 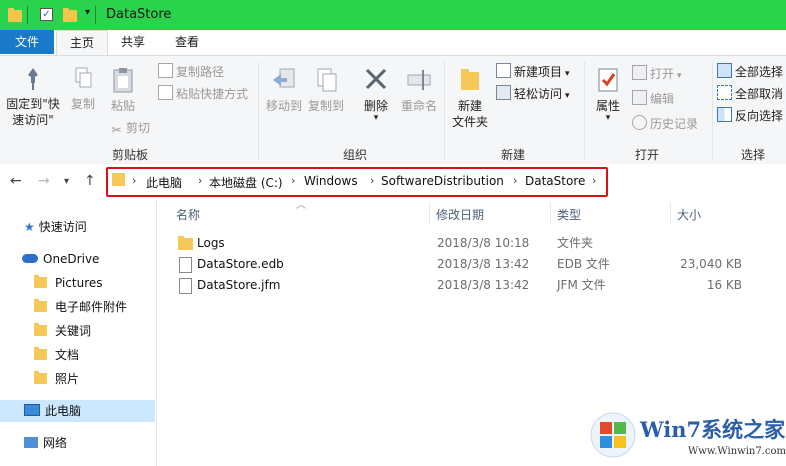 I want to click on breadcrumb-local-disk: 本地磁盘 (C:), so click(x=246, y=182).